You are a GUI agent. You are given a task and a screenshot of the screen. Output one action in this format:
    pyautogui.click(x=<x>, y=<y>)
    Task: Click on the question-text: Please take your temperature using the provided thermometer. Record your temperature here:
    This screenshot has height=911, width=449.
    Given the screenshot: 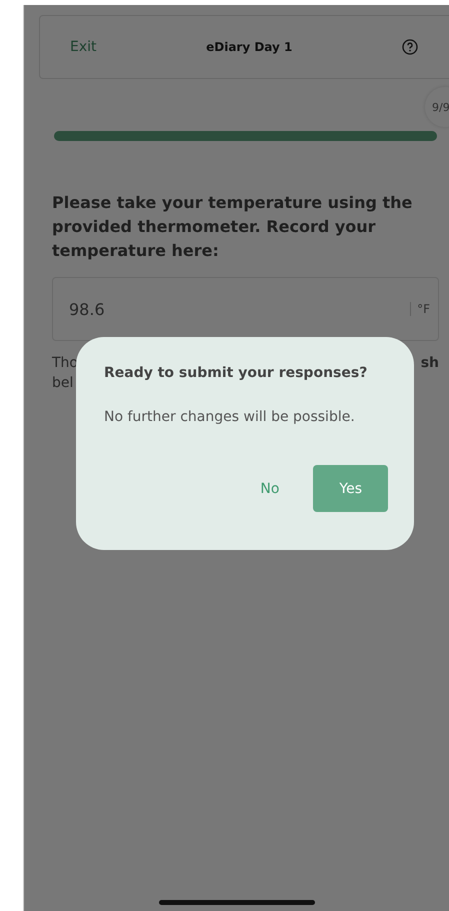 What is the action you would take?
    pyautogui.click(x=233, y=227)
    